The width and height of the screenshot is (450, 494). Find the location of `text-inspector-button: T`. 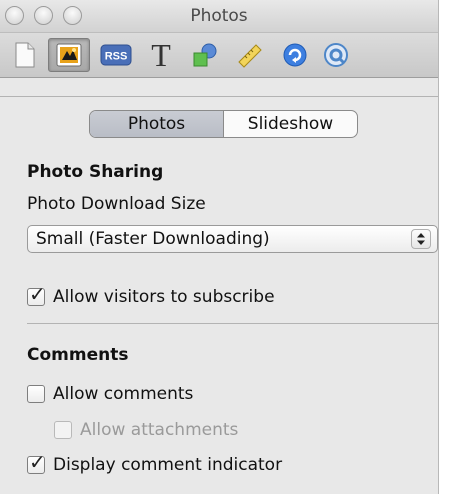

text-inspector-button: T is located at coordinates (161, 55).